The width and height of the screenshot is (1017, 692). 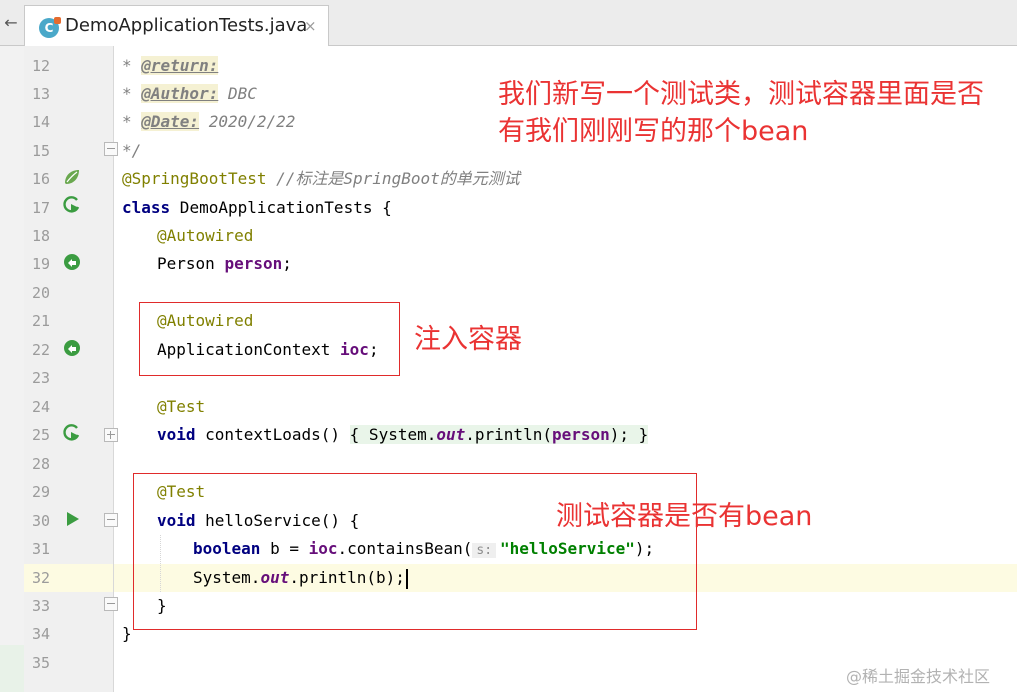 What do you see at coordinates (40, 122) in the screenshot?
I see `line-number: 14` at bounding box center [40, 122].